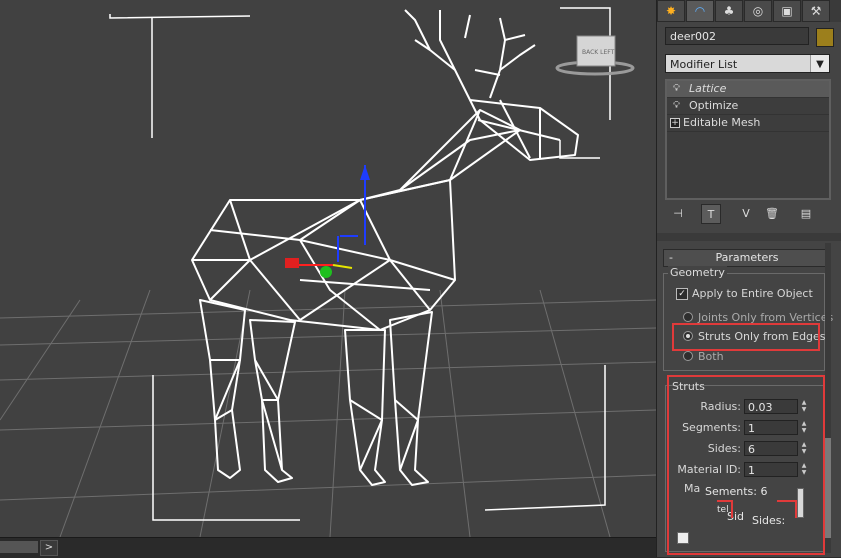 The width and height of the screenshot is (841, 558). What do you see at coordinates (49, 548) in the screenshot?
I see `next-frame-button: >` at bounding box center [49, 548].